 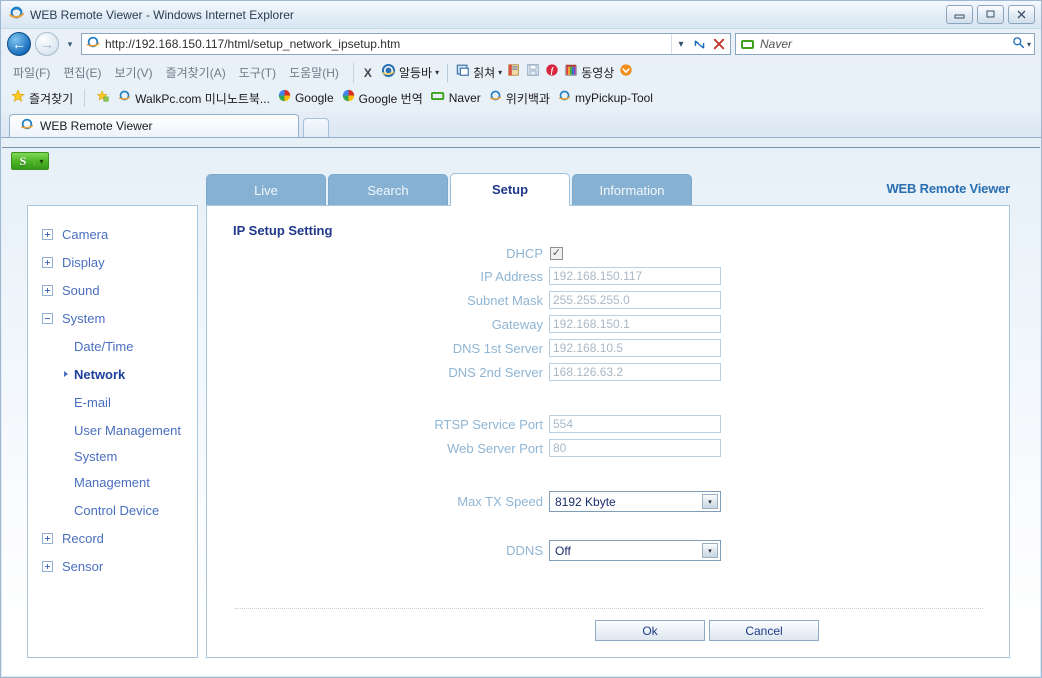 What do you see at coordinates (368, 73) in the screenshot?
I see `close-addonbar-icon: X` at bounding box center [368, 73].